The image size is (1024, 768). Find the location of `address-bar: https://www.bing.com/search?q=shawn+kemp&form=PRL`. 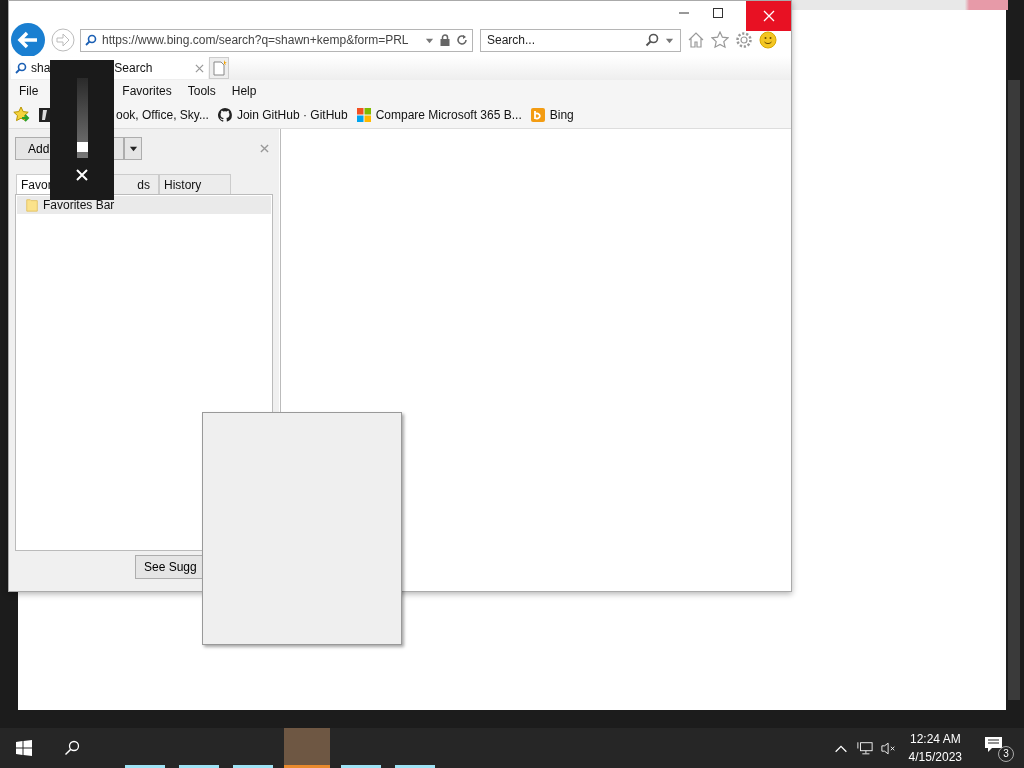

address-bar: https://www.bing.com/search?q=shawn+kemp&form=PRL is located at coordinates (276, 40).